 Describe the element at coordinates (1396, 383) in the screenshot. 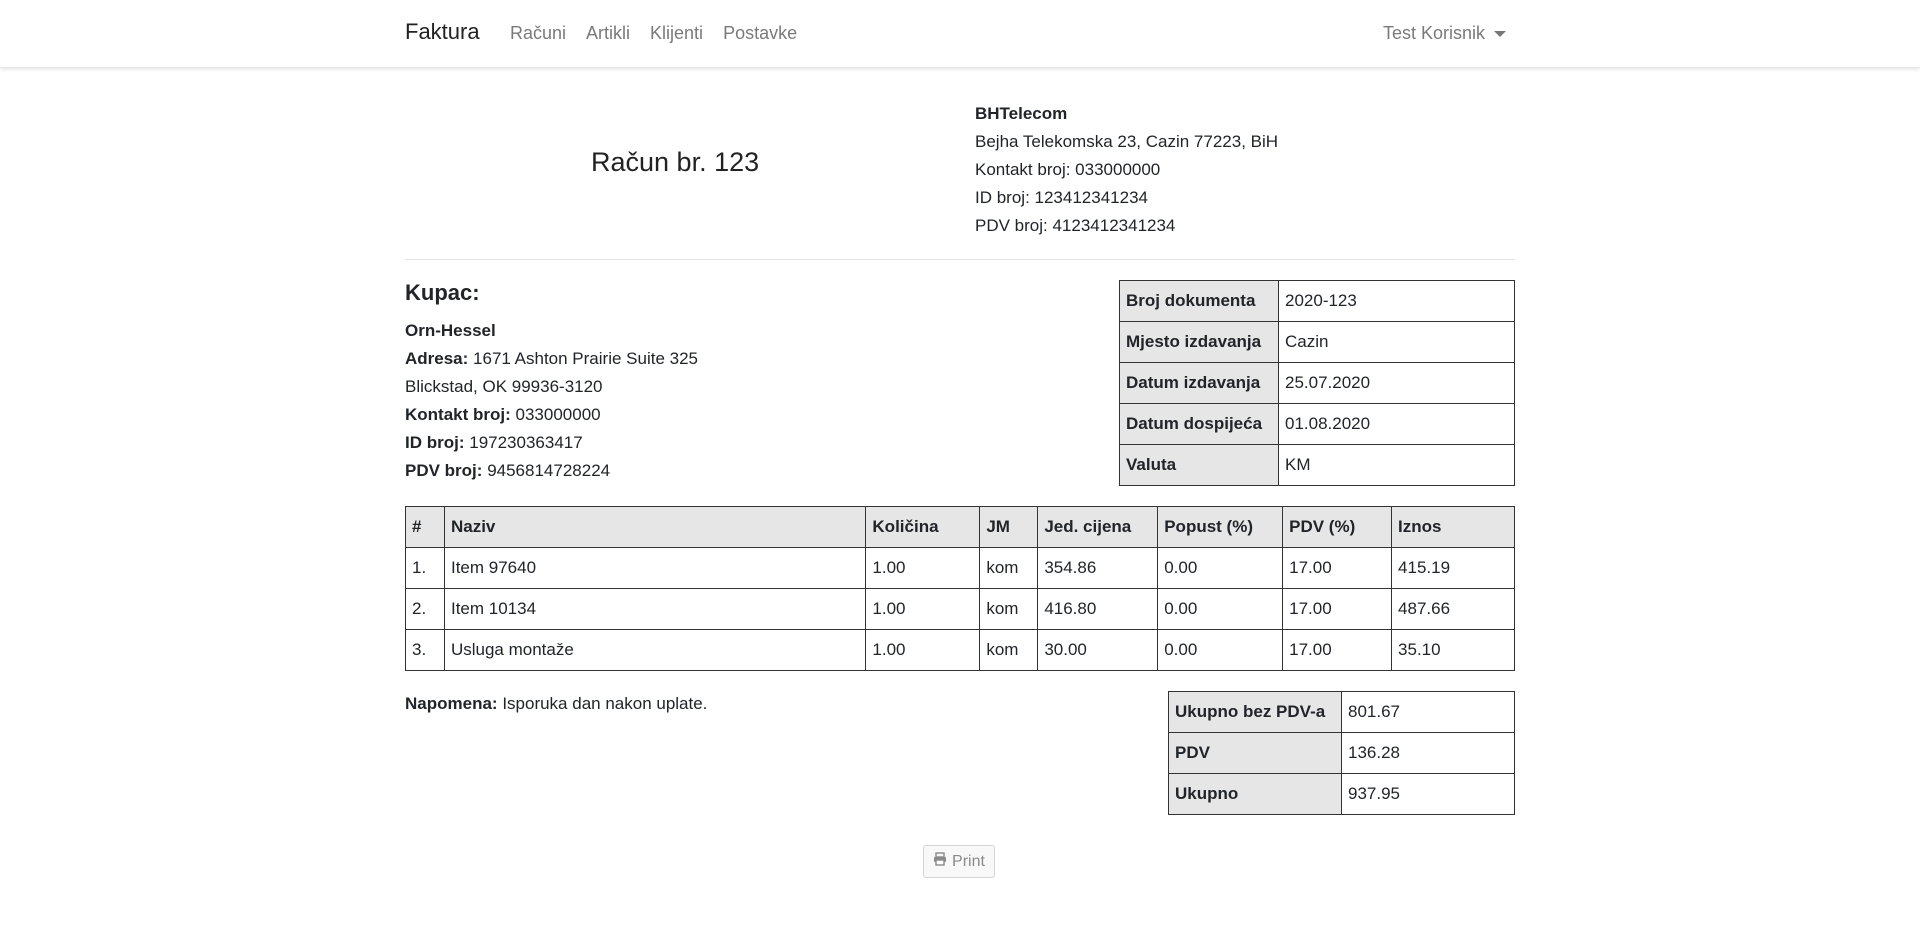

I see `doc-value: 25.07.2020` at that location.